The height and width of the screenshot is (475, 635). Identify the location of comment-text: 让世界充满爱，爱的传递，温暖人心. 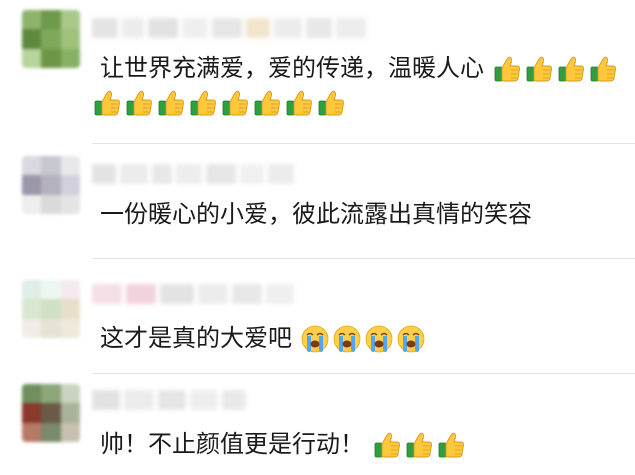
(359, 68).